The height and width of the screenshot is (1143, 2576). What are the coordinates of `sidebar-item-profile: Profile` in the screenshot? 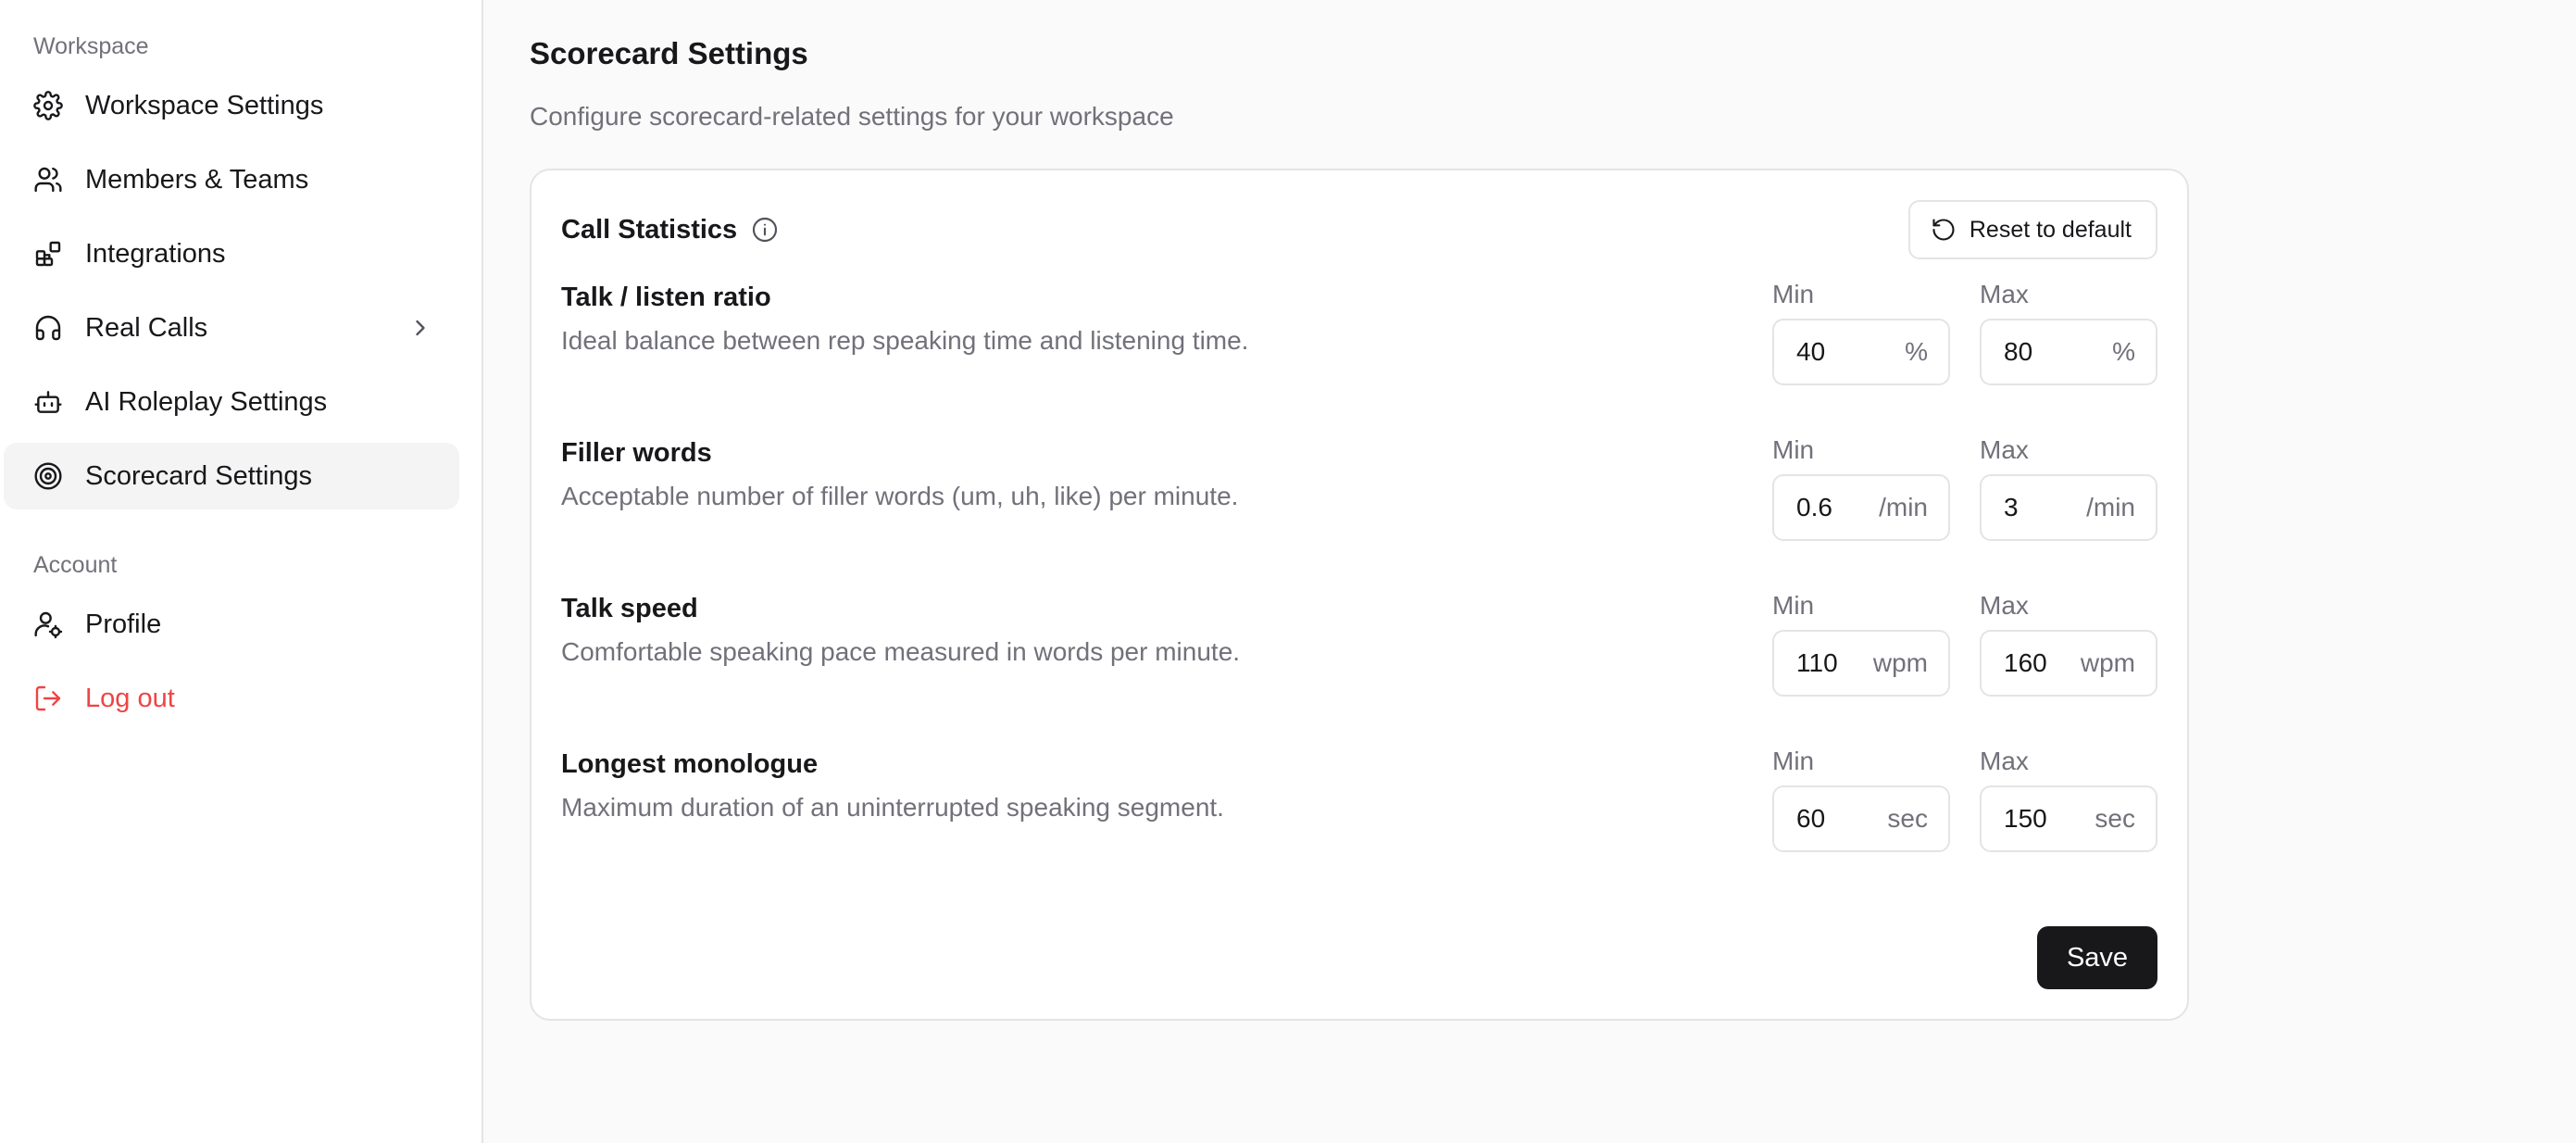 It's located at (232, 625).